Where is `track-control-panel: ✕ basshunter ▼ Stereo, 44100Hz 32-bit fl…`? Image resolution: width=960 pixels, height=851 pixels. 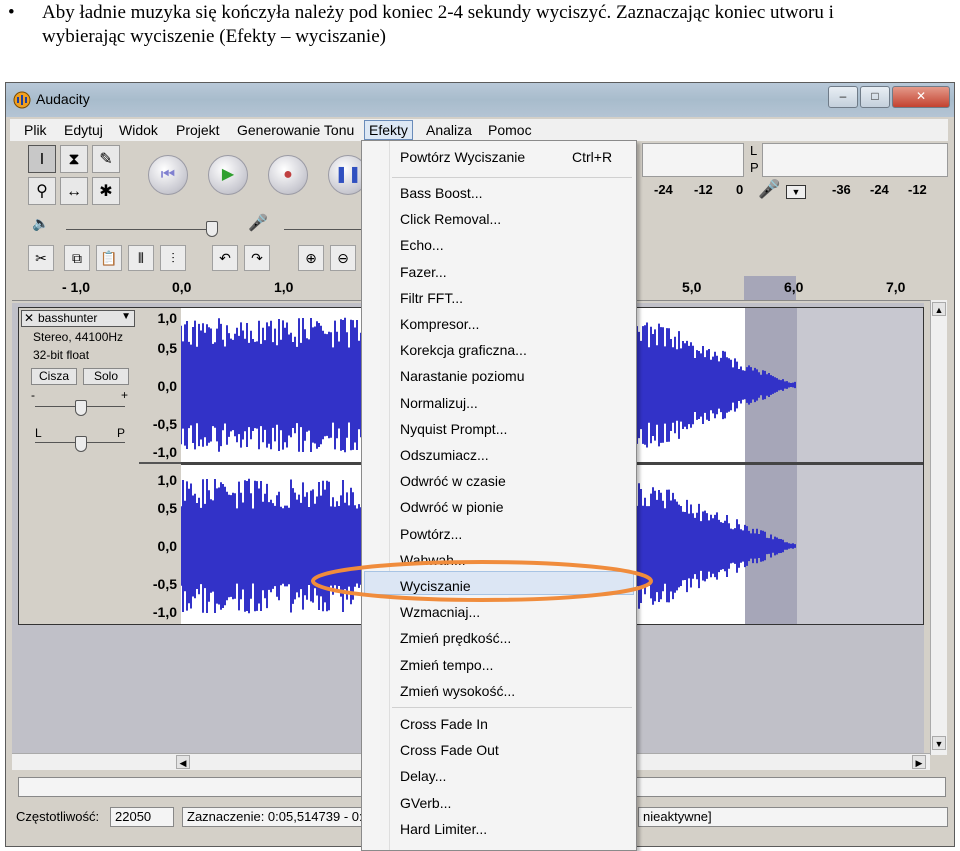 track-control-panel: ✕ basshunter ▼ Stereo, 44100Hz 32-bit fl… is located at coordinates (79, 466).